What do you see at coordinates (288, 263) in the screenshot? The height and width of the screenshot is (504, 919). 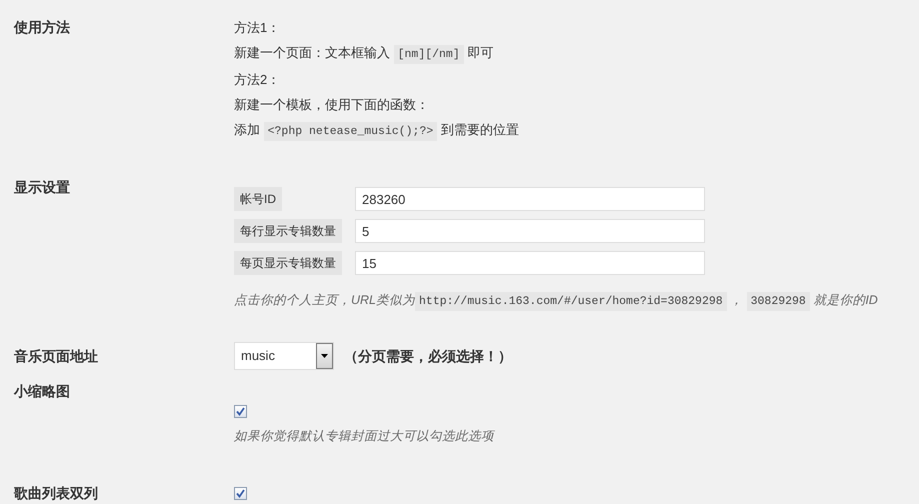 I see `field-label: 每页显示专辑数量` at bounding box center [288, 263].